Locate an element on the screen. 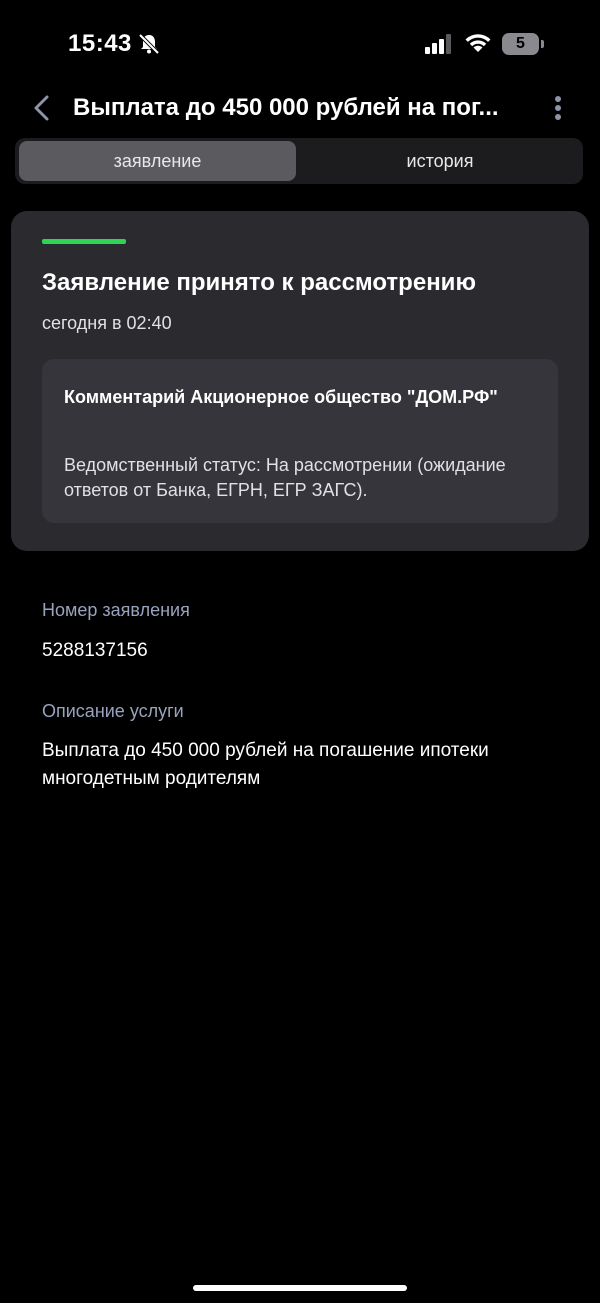 This screenshot has width=600, height=1303. more-vertical-icon is located at coordinates (558, 108).